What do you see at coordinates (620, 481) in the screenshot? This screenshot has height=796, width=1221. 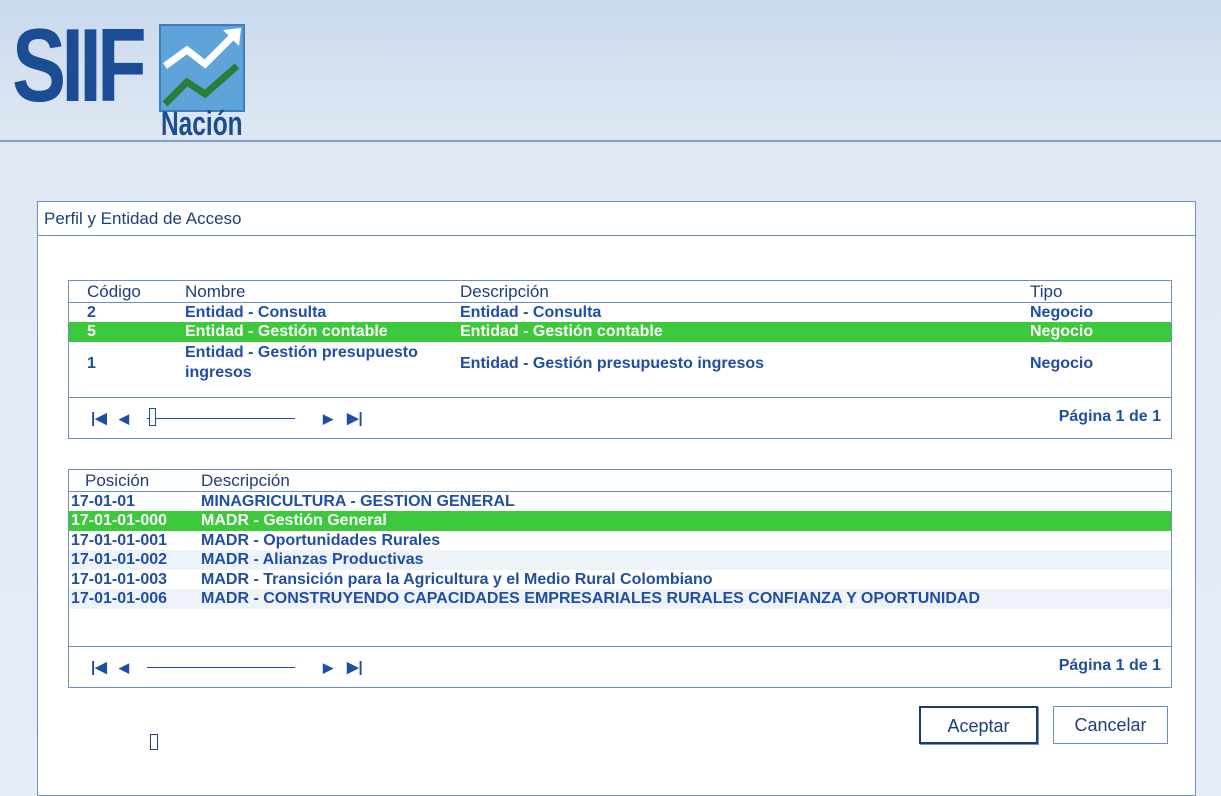 I see `positions-grid-header: Posición Descripción` at bounding box center [620, 481].